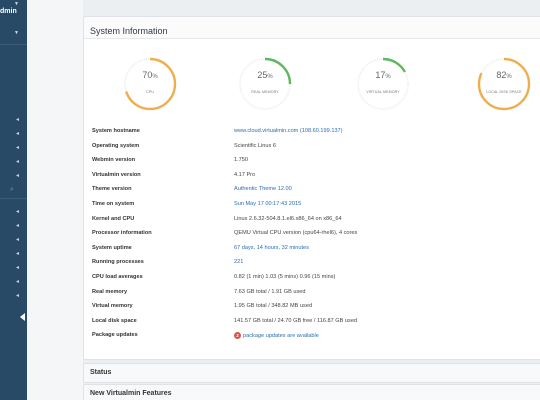 The image size is (540, 400). What do you see at coordinates (311, 392) in the screenshot?
I see `new-features-panel: New Virtualmin Features` at bounding box center [311, 392].